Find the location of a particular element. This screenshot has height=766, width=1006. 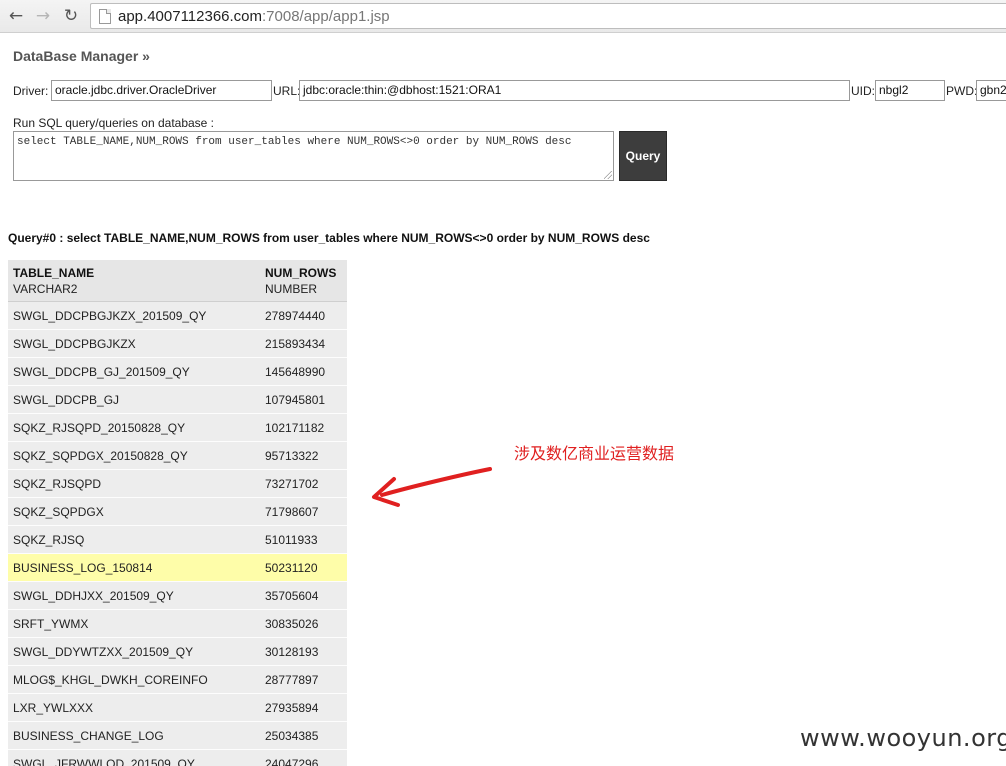

pwd-field: gbn2 is located at coordinates (991, 90).